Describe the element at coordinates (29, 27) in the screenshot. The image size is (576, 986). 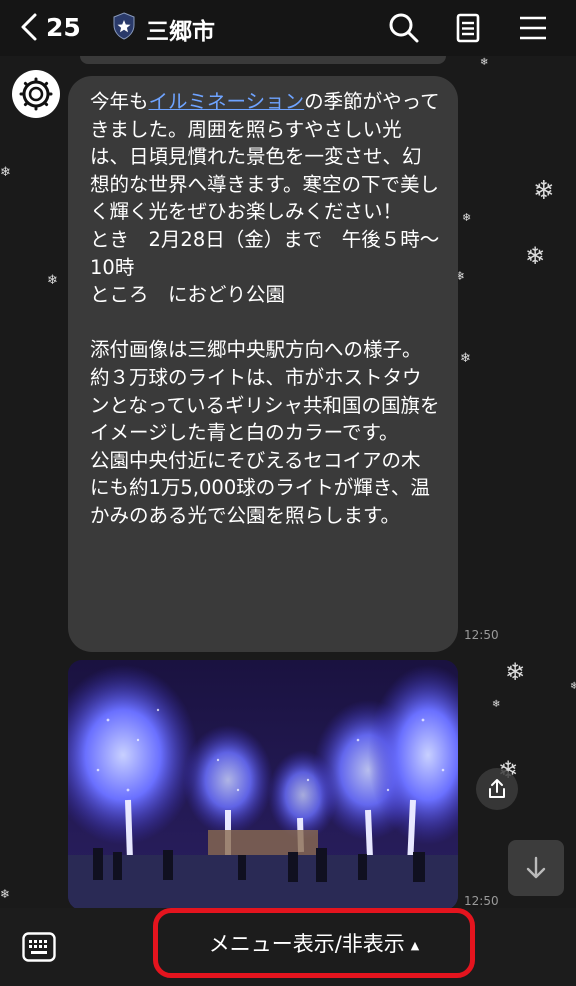
I see `chevron-left-icon` at that location.